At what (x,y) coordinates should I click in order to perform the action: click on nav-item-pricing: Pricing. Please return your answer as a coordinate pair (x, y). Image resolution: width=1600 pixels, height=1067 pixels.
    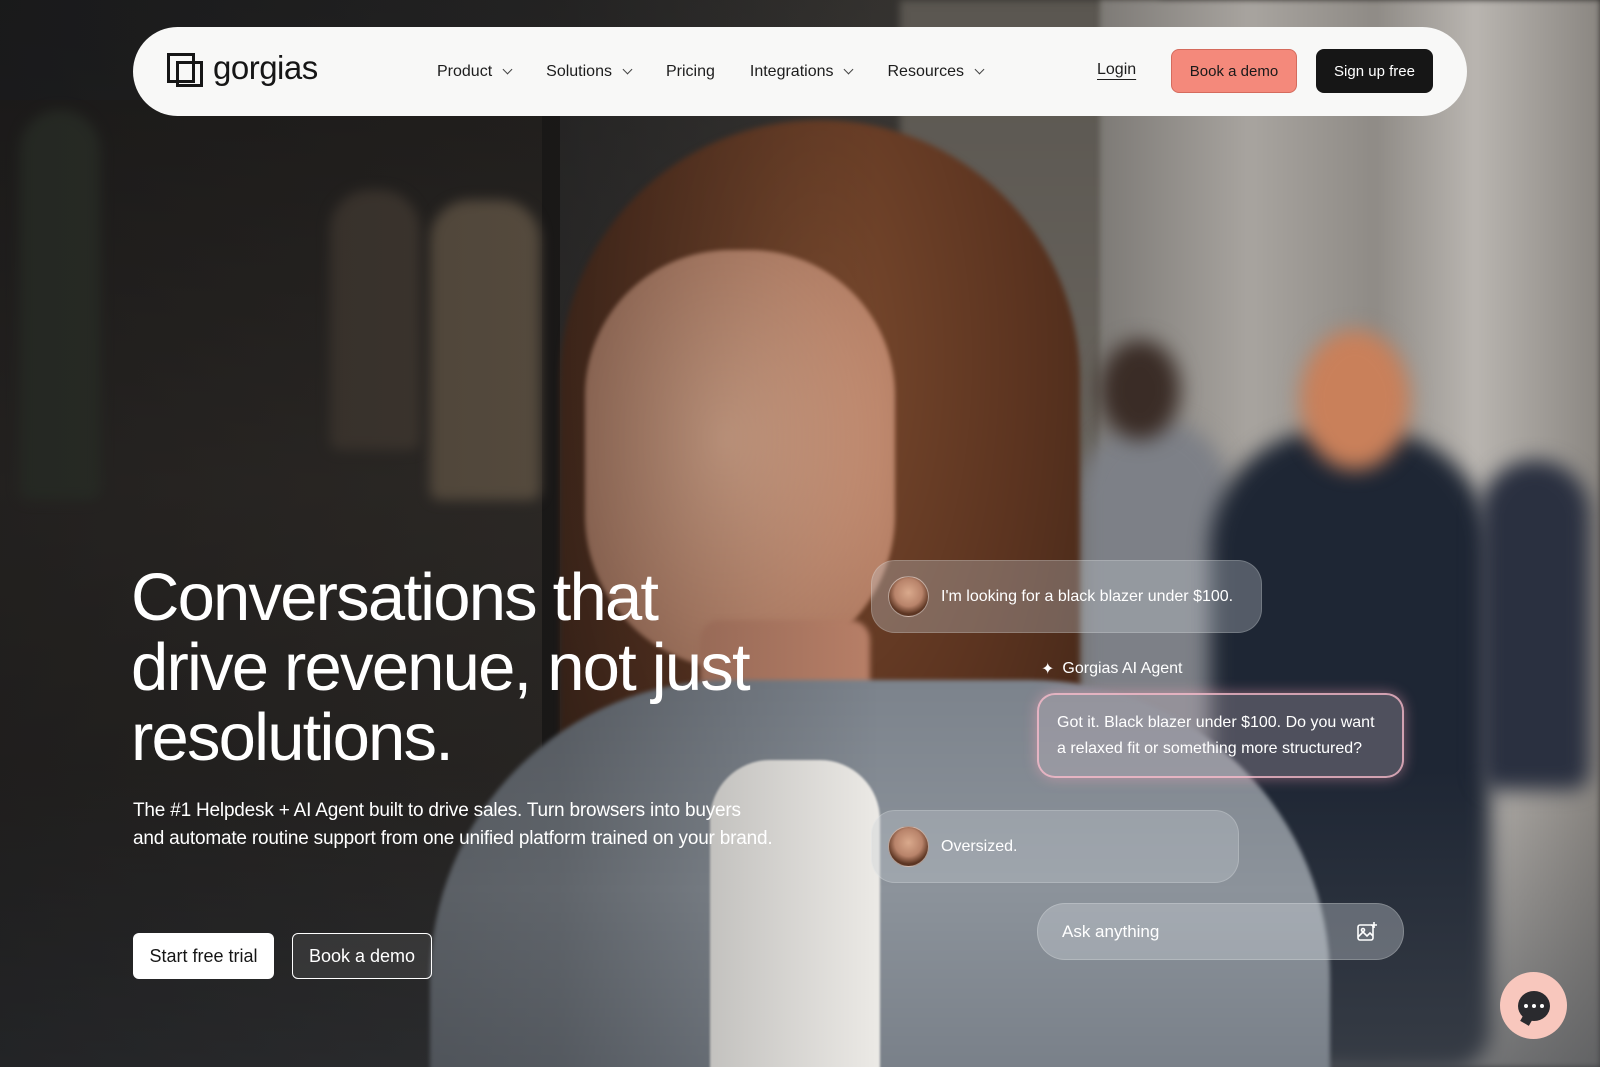
    Looking at the image, I should click on (690, 72).